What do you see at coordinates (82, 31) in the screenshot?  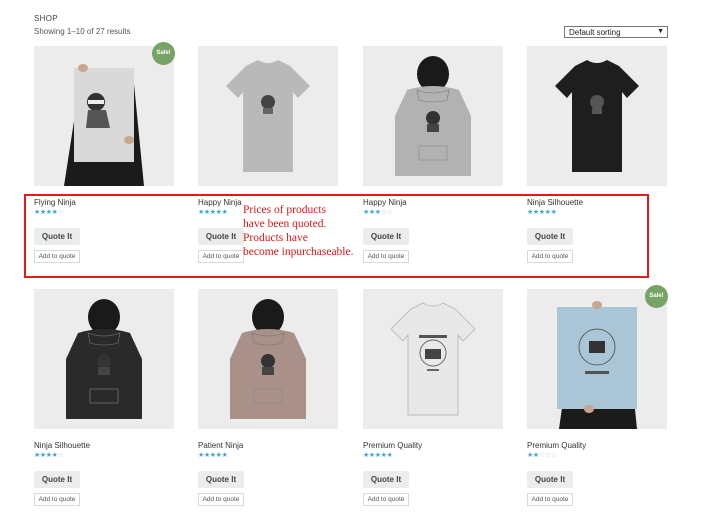 I see `result-count: Showing 1–10 of 27 results` at bounding box center [82, 31].